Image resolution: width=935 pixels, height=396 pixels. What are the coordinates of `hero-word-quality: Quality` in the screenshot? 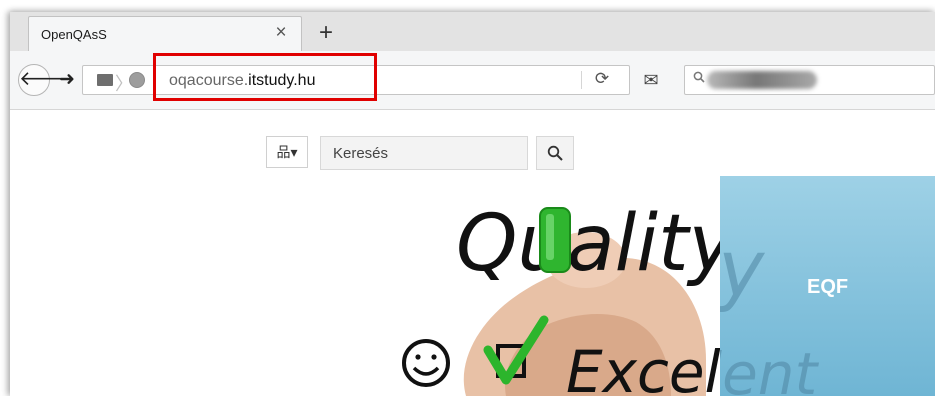 It's located at (596, 244).